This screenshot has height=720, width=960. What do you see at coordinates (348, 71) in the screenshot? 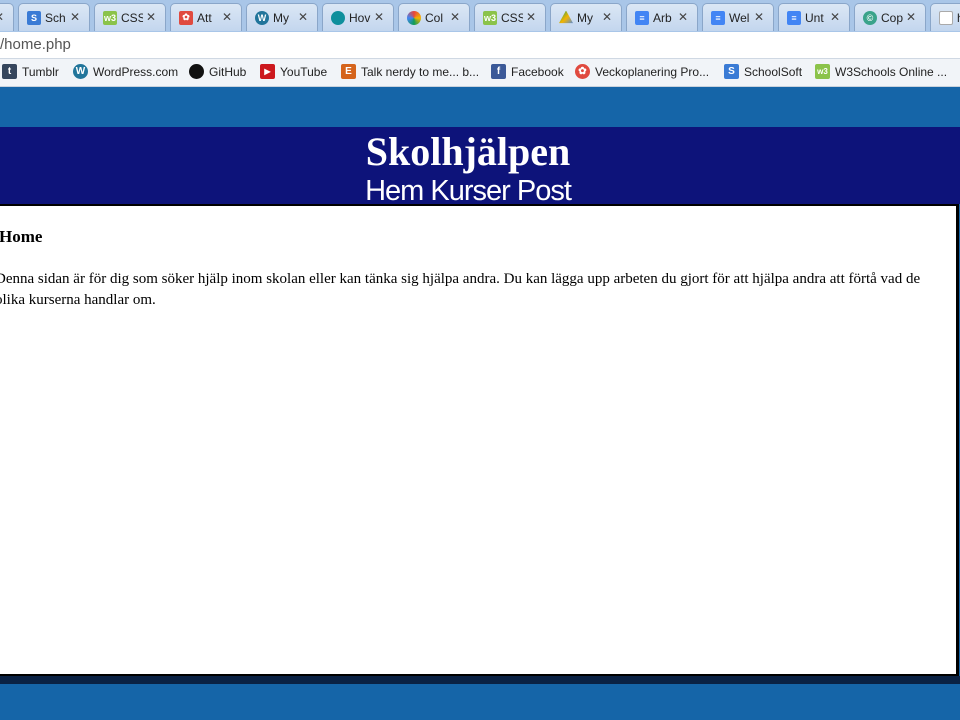
I see `etsy-icon: E` at bounding box center [348, 71].